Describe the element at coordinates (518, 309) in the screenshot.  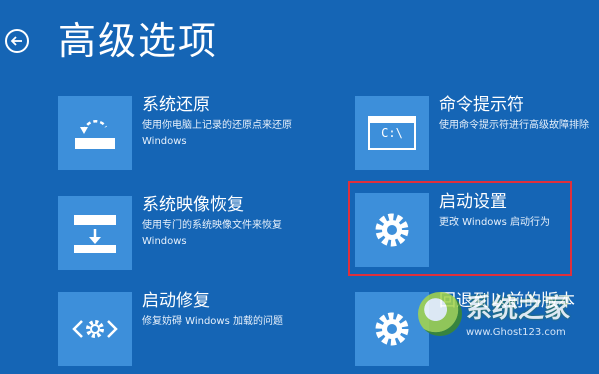
I see `watermark-text: 系统之家` at that location.